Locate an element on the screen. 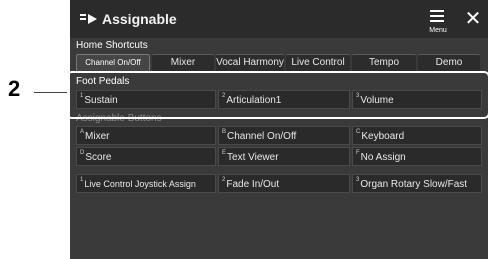 Image resolution: width=488 pixels, height=259 pixels. shortcut-mixer: Mixer is located at coordinates (183, 62).